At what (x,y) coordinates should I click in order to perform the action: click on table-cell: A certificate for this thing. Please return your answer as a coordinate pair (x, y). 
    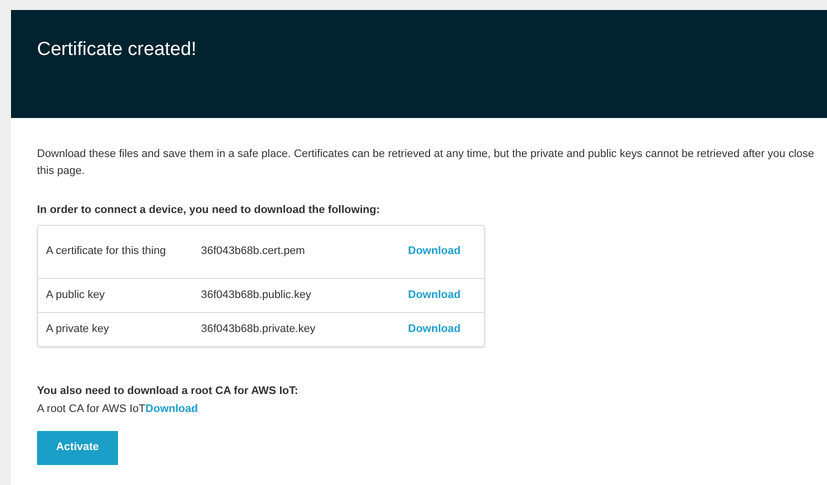
    Looking at the image, I should click on (106, 251).